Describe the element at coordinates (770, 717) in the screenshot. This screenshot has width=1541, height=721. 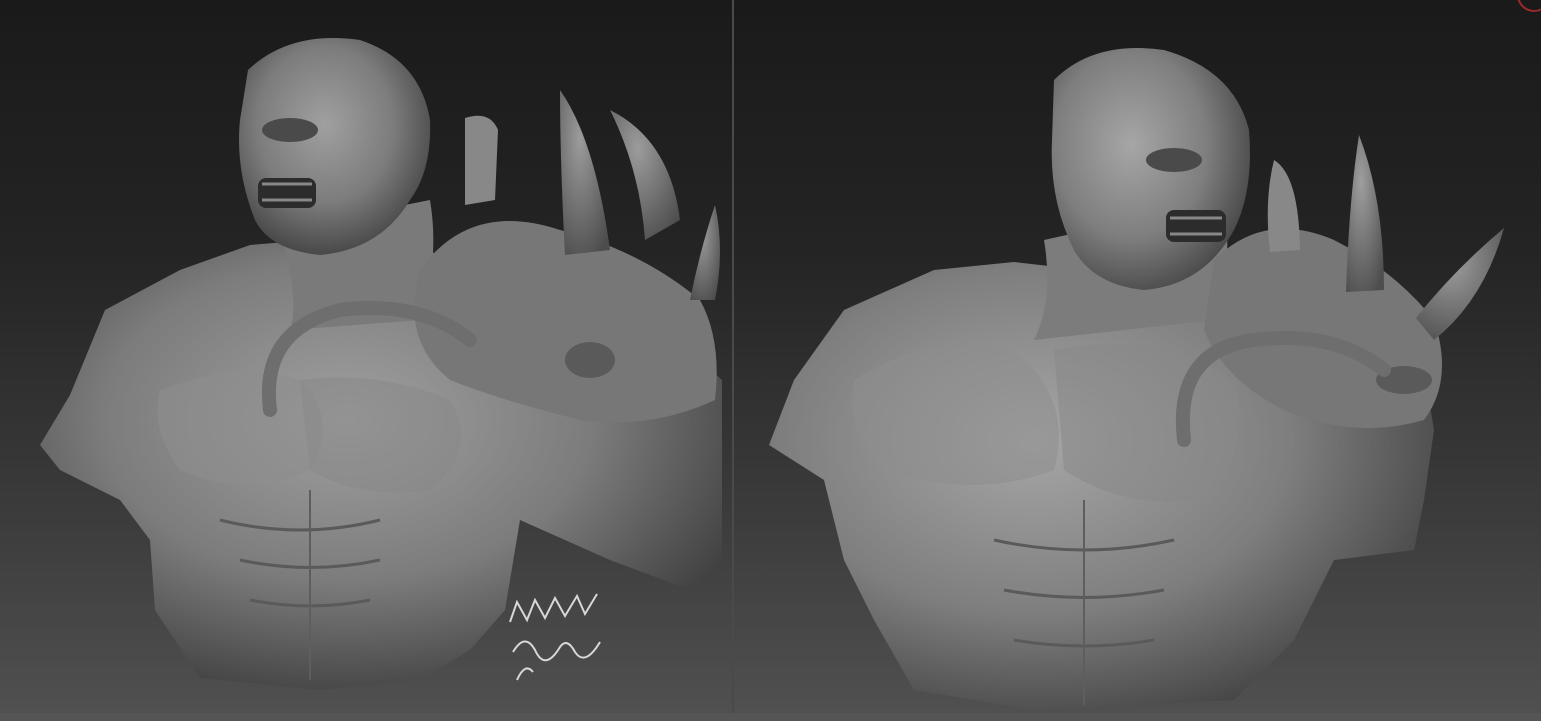
I see `bottom-status-strip` at that location.